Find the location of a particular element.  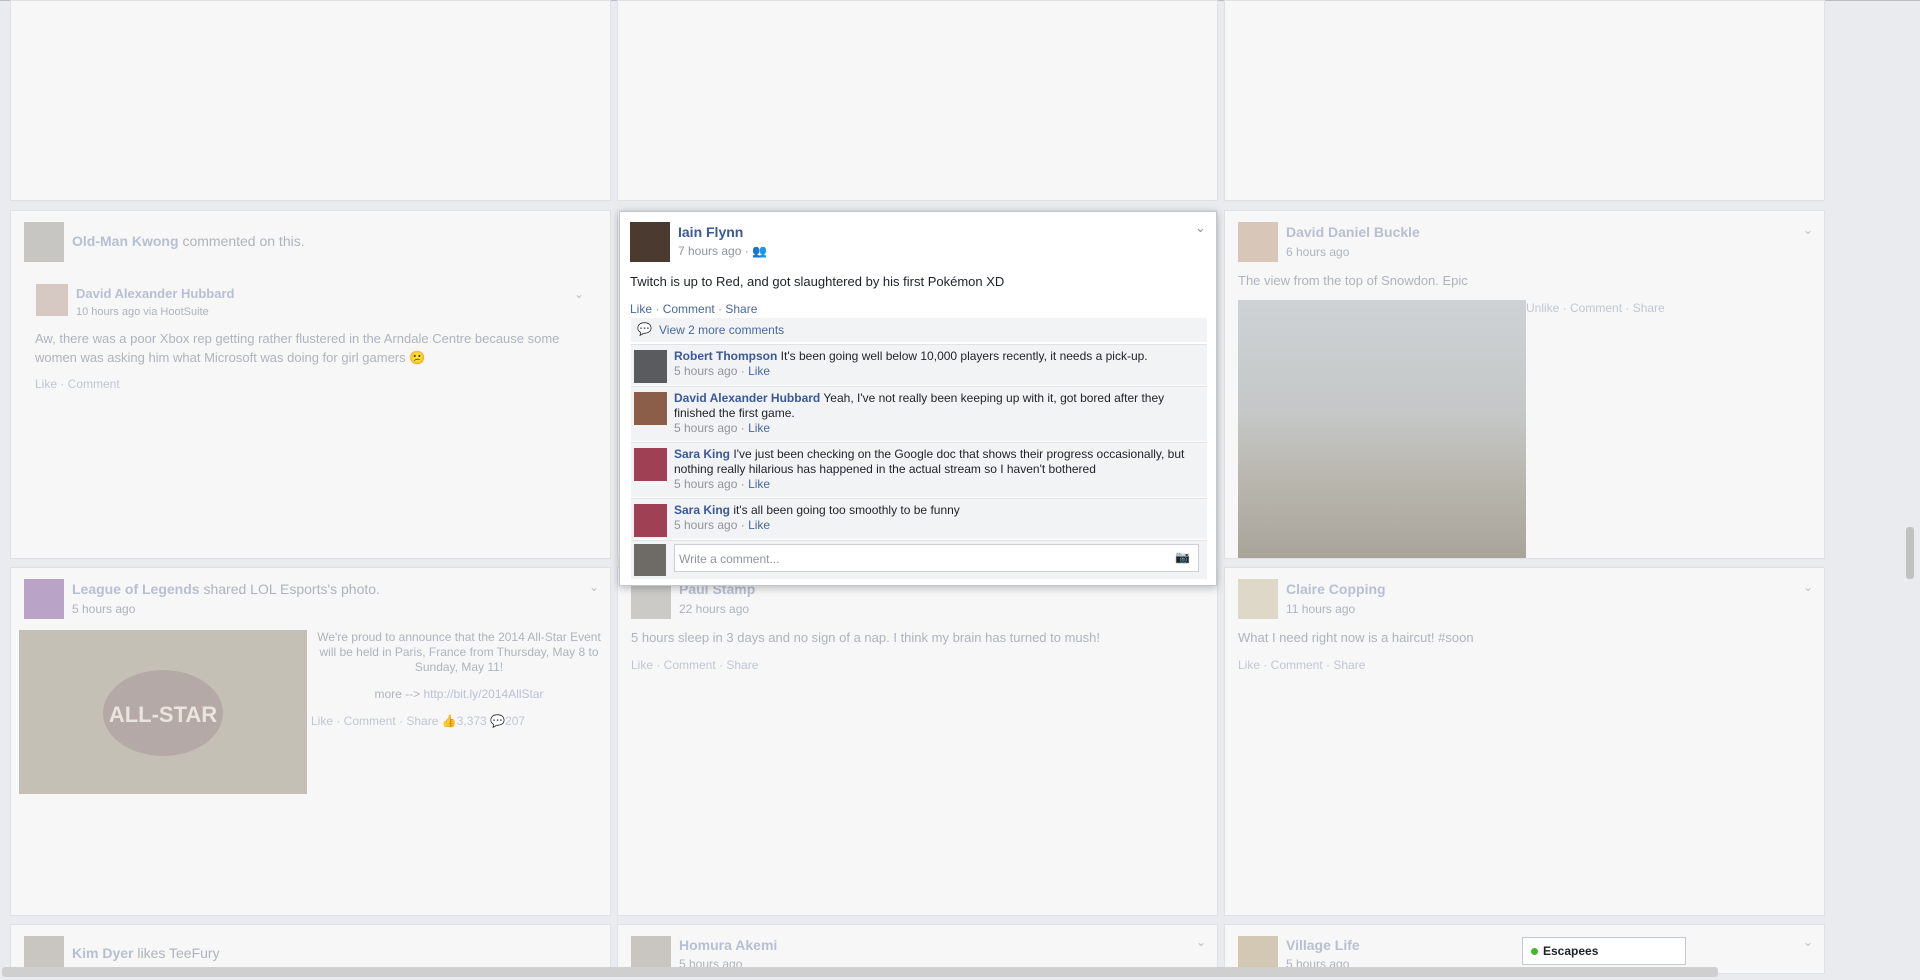

actor-link: Kim Dyer is located at coordinates (102, 953).